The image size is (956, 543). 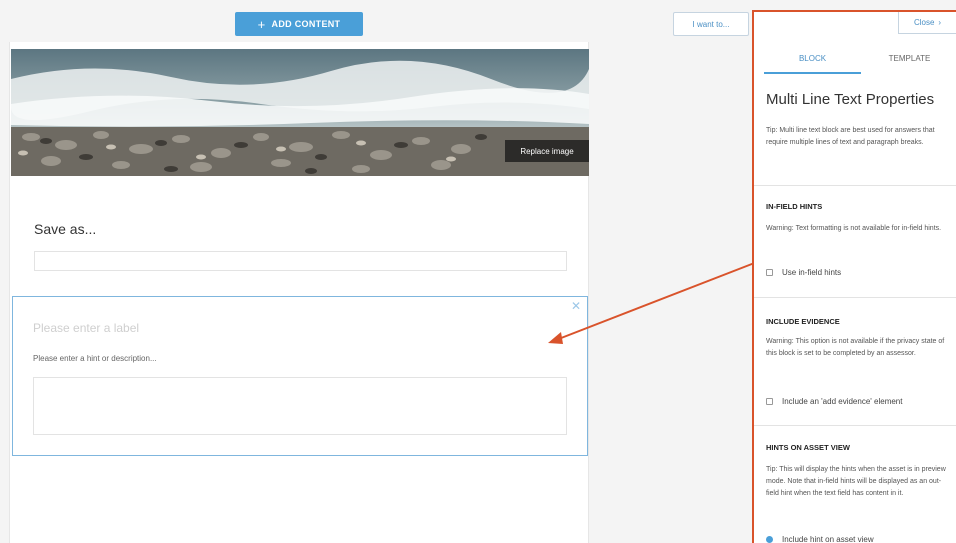 I want to click on block-textarea, so click(x=300, y=406).